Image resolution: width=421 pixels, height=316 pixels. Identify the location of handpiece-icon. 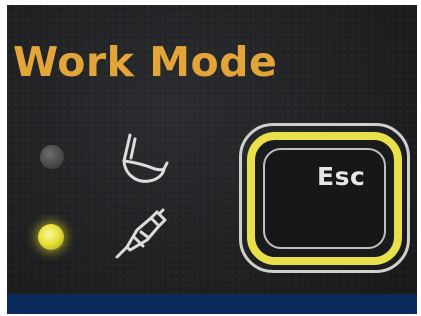
(141, 233).